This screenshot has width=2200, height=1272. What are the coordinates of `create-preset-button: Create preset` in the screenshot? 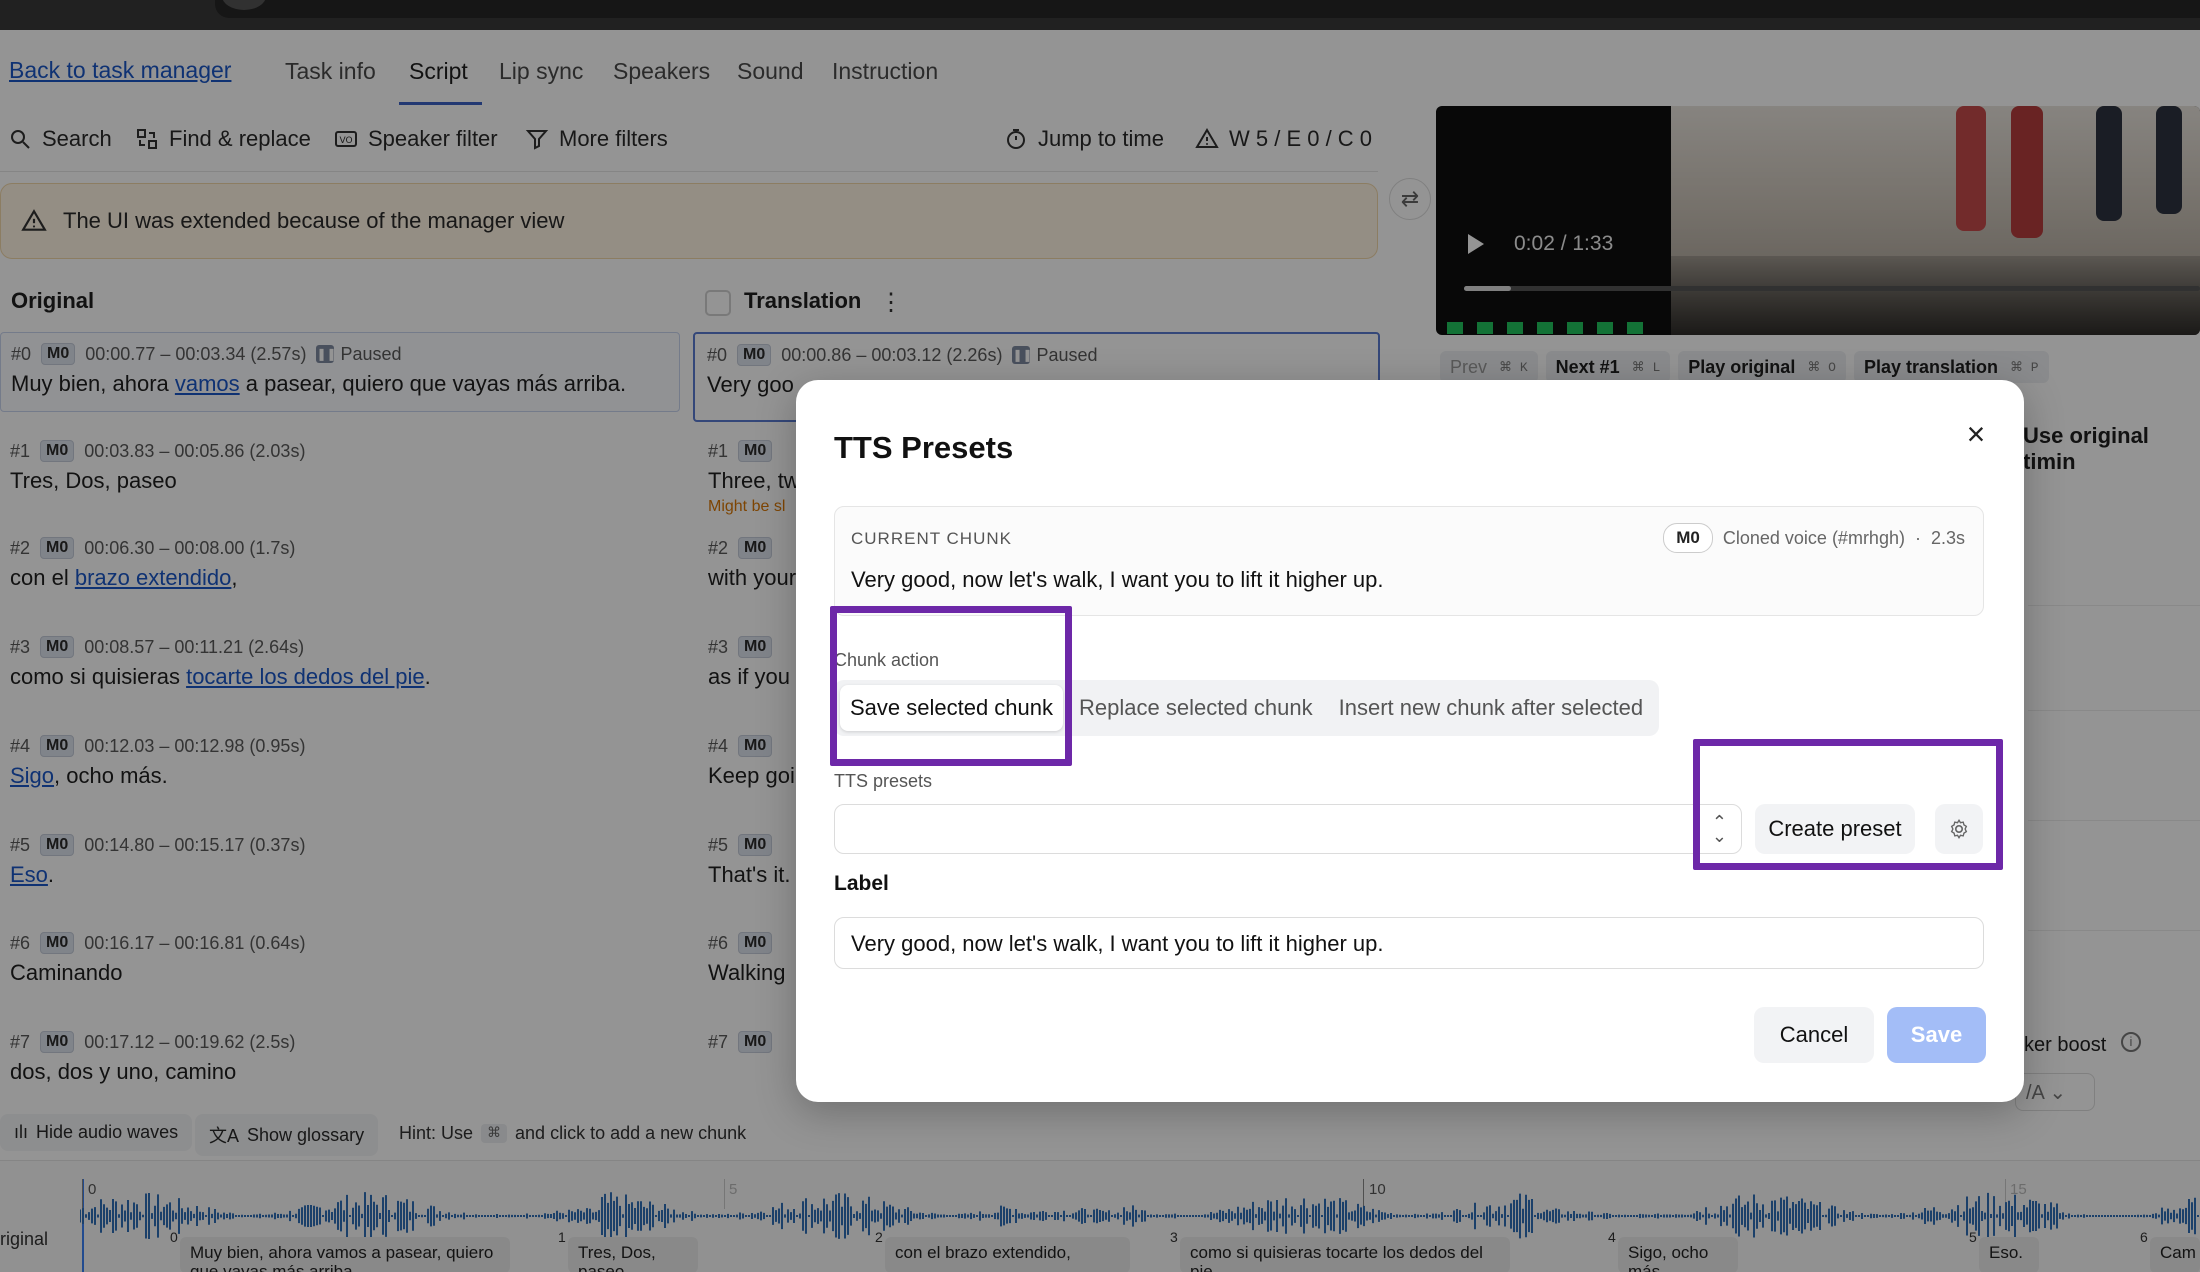 It's located at (1835, 829).